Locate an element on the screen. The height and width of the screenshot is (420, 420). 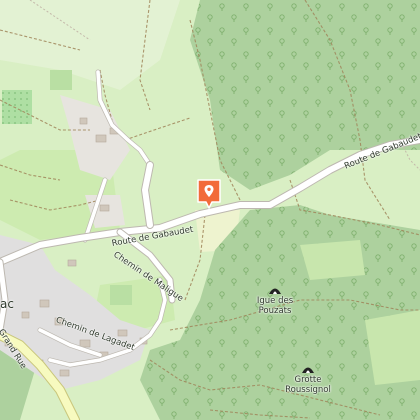
location-pin-icon is located at coordinates (209, 194).